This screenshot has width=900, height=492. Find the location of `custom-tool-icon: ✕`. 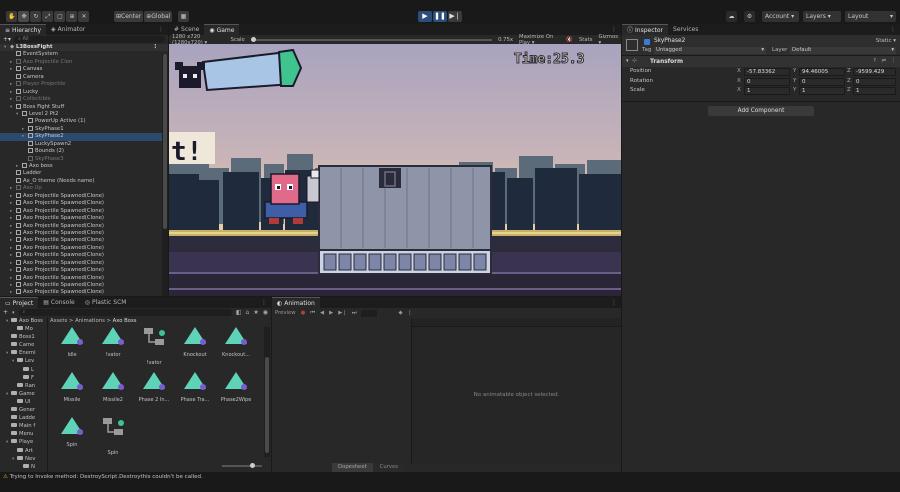

custom-tool-icon: ✕ is located at coordinates (84, 16).